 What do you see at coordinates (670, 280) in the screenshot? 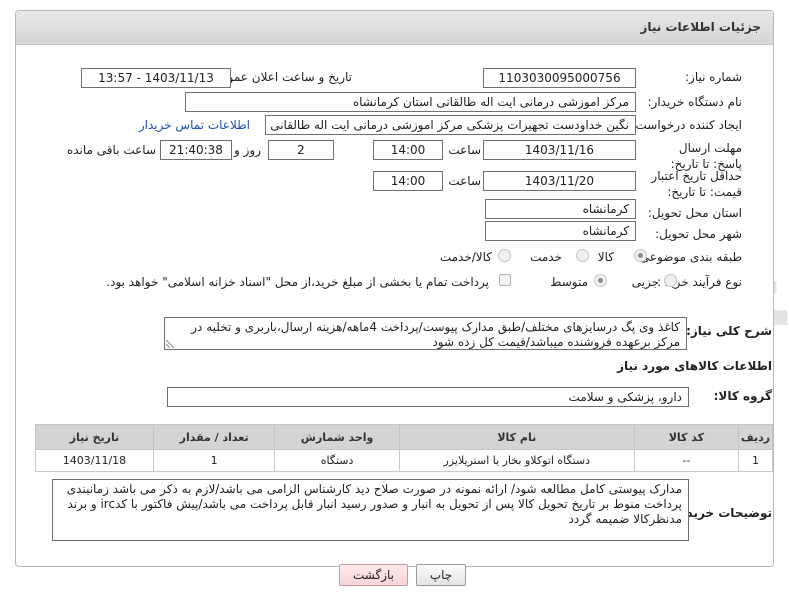
I see `purchase-type-radio-minor` at bounding box center [670, 280].